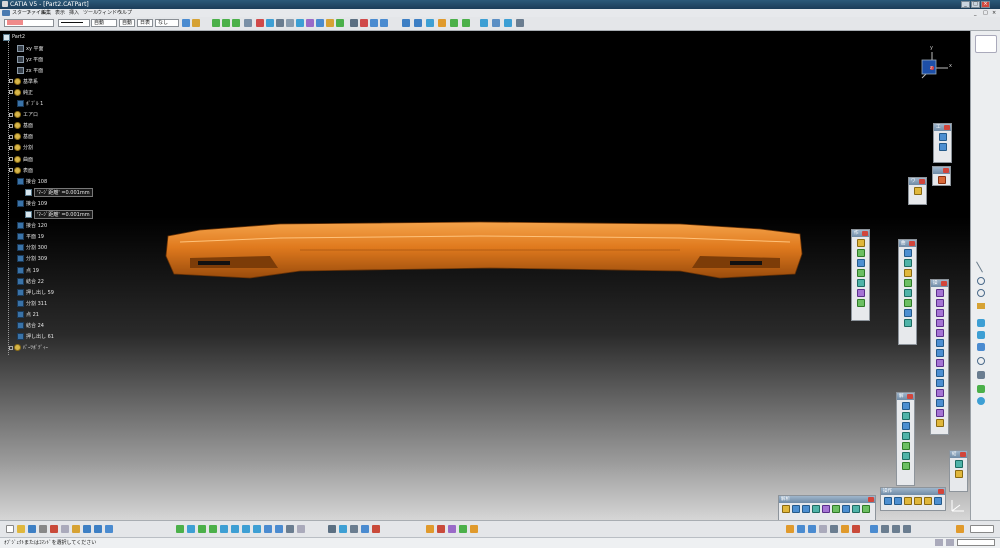 The image size is (1000, 548). I want to click on wire-icon, so click(496, 23).